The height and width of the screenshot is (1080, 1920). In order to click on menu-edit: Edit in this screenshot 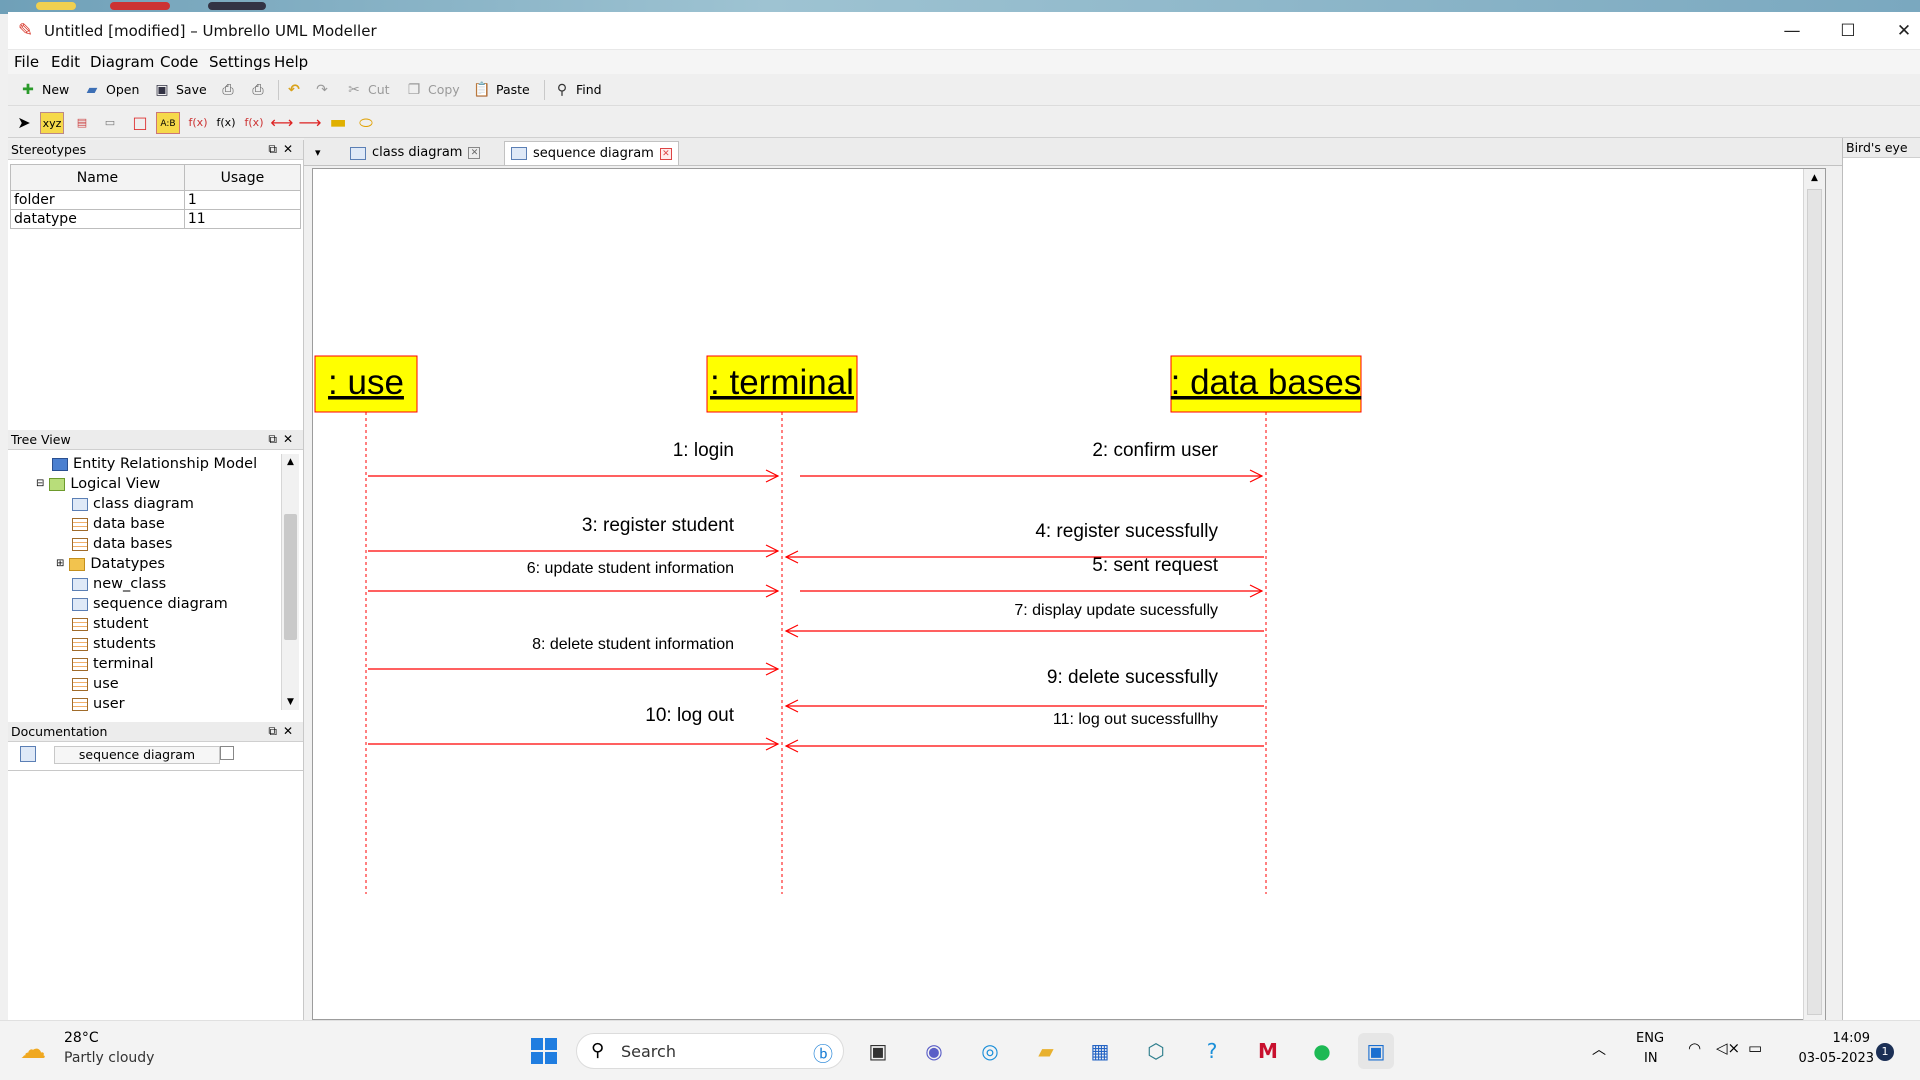, I will do `click(65, 62)`.